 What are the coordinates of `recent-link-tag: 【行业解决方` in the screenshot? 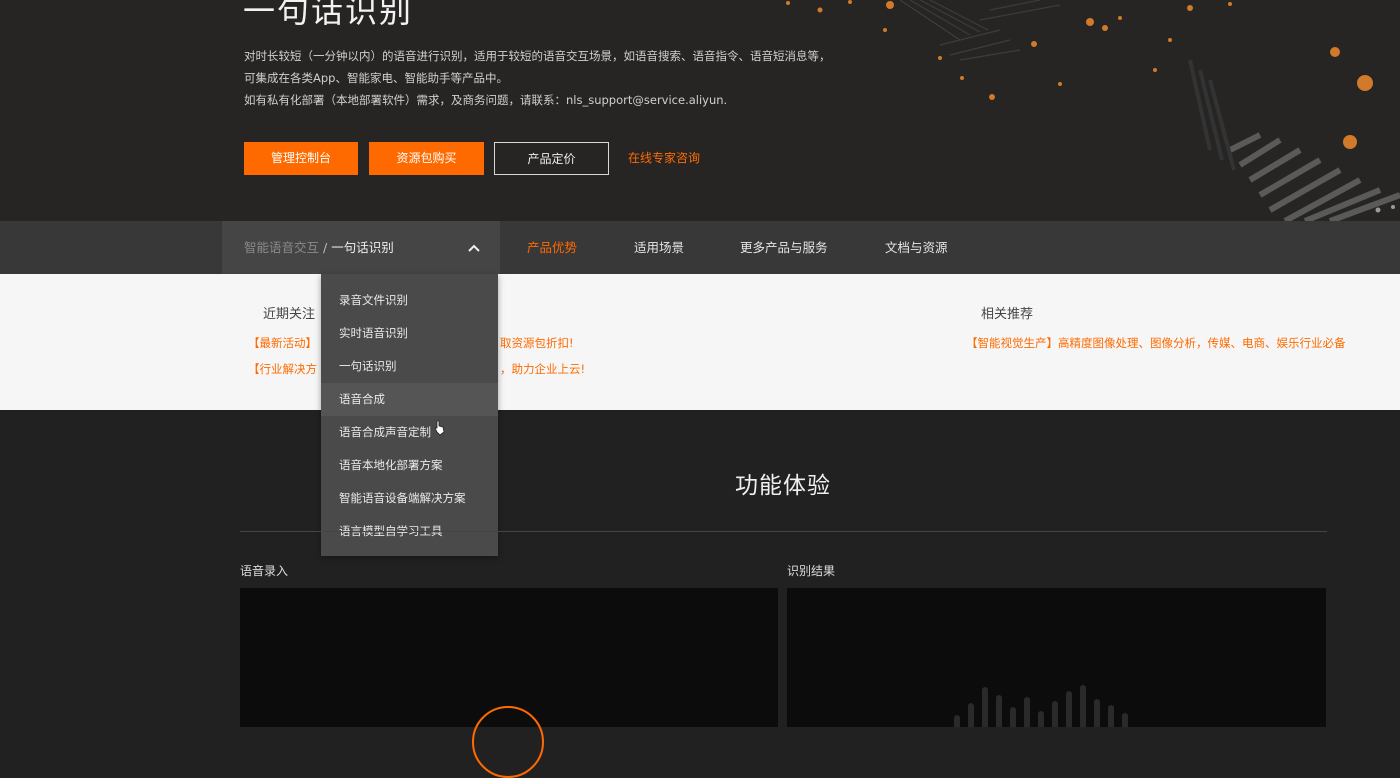 It's located at (282, 369).